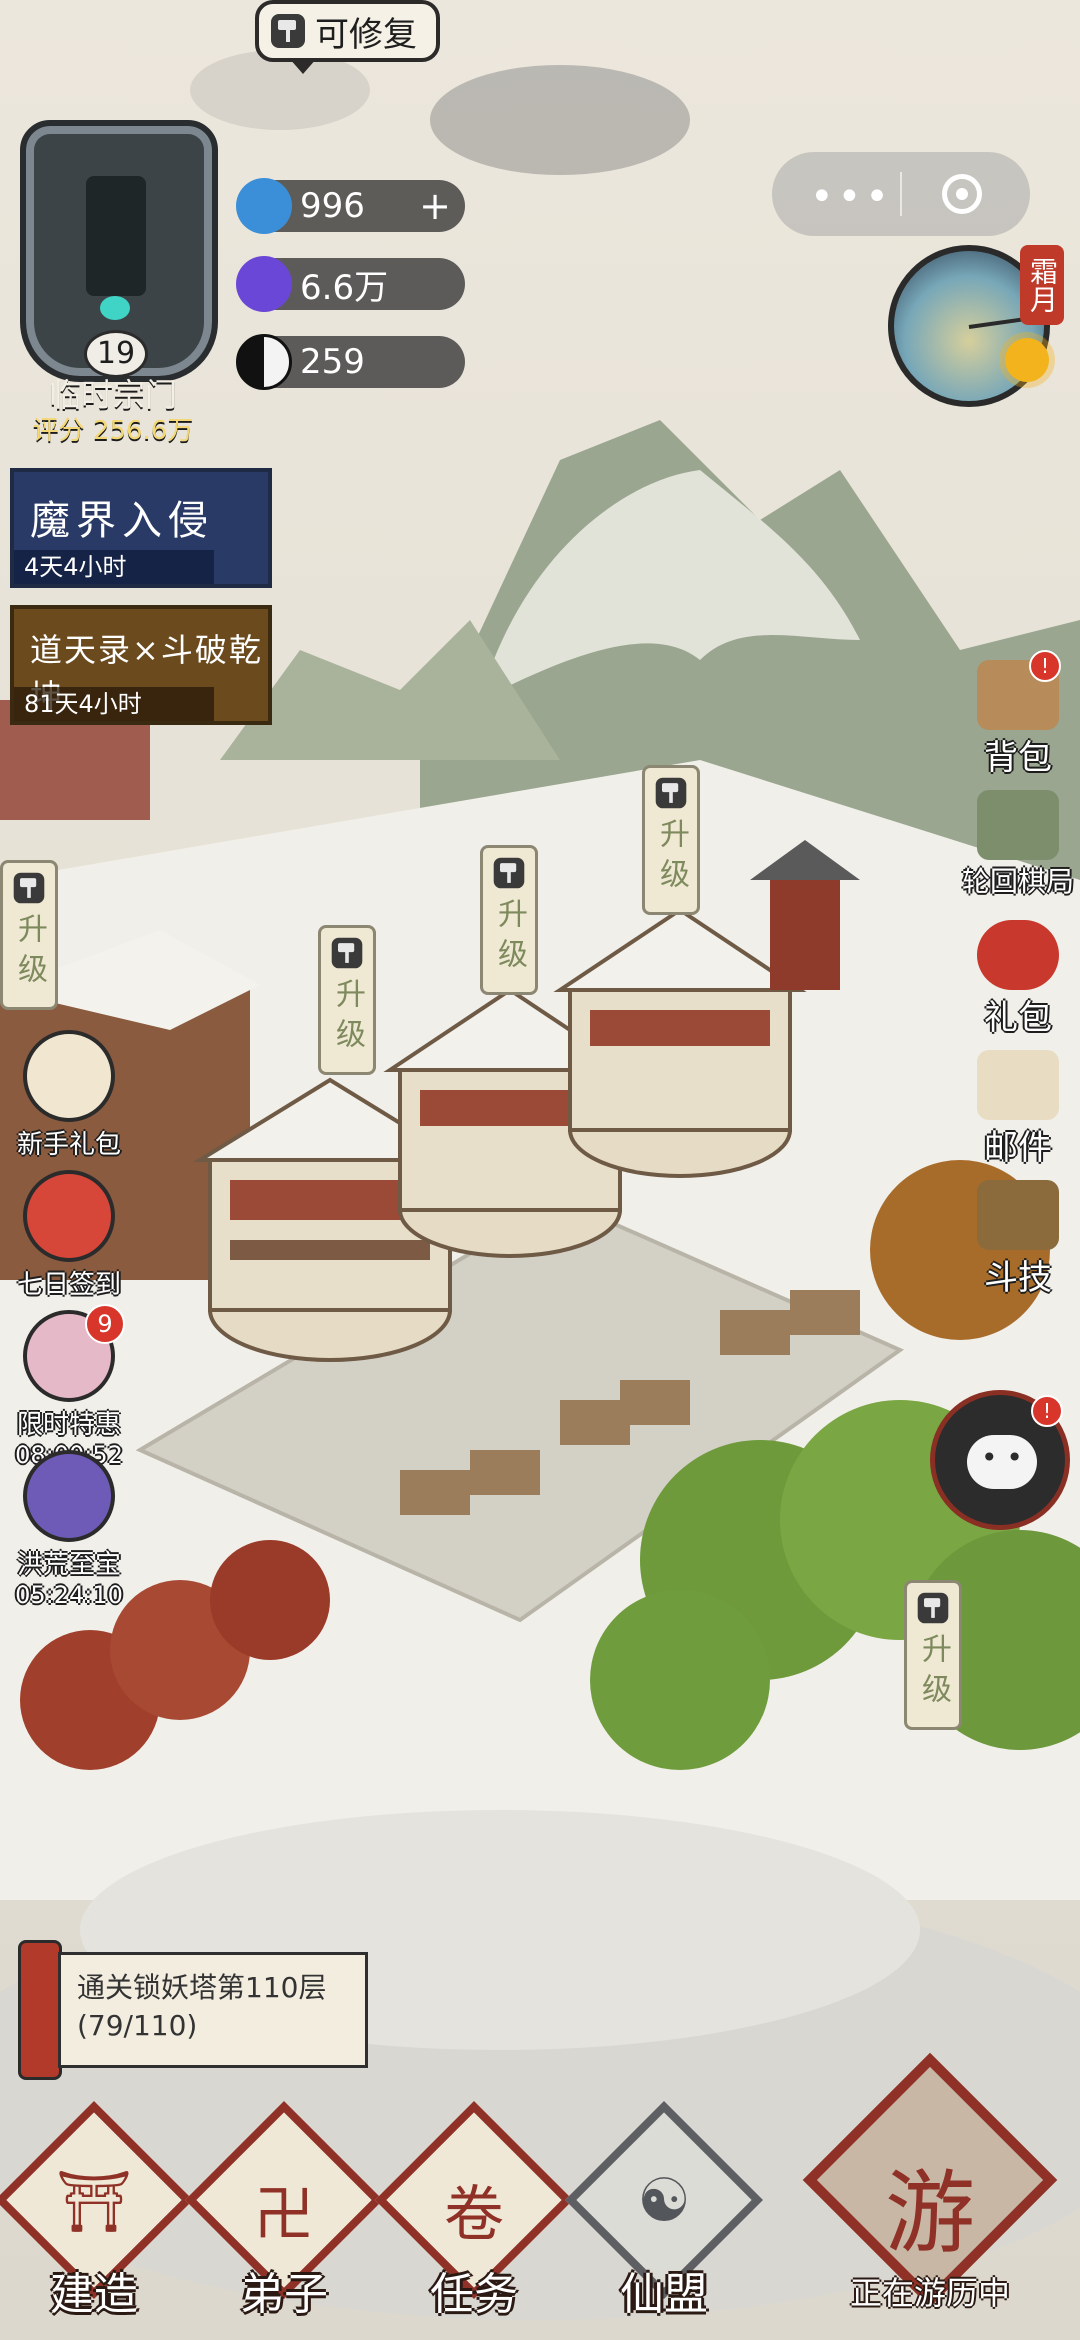  What do you see at coordinates (1018, 1215) in the screenshot?
I see `crossed-swords-icon` at bounding box center [1018, 1215].